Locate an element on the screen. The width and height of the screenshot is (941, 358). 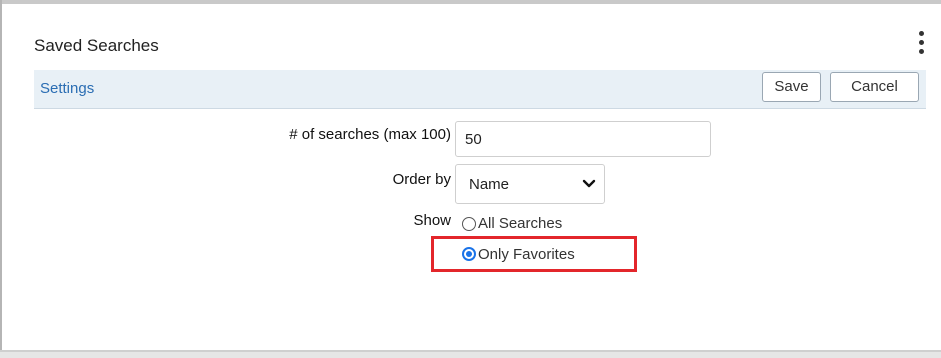
window-top-border is located at coordinates (470, 2).